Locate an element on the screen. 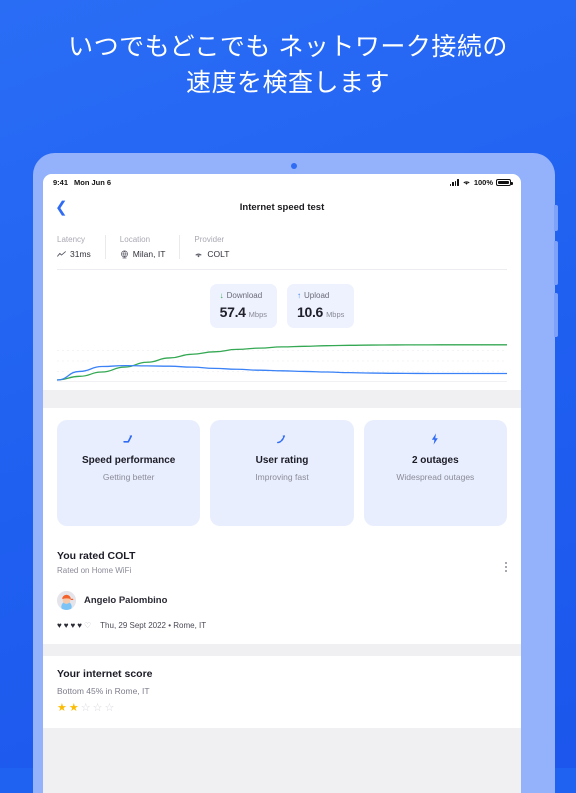 This screenshot has height=793, width=576. rating-subtitle: Rated on Home WiFi is located at coordinates (94, 570).